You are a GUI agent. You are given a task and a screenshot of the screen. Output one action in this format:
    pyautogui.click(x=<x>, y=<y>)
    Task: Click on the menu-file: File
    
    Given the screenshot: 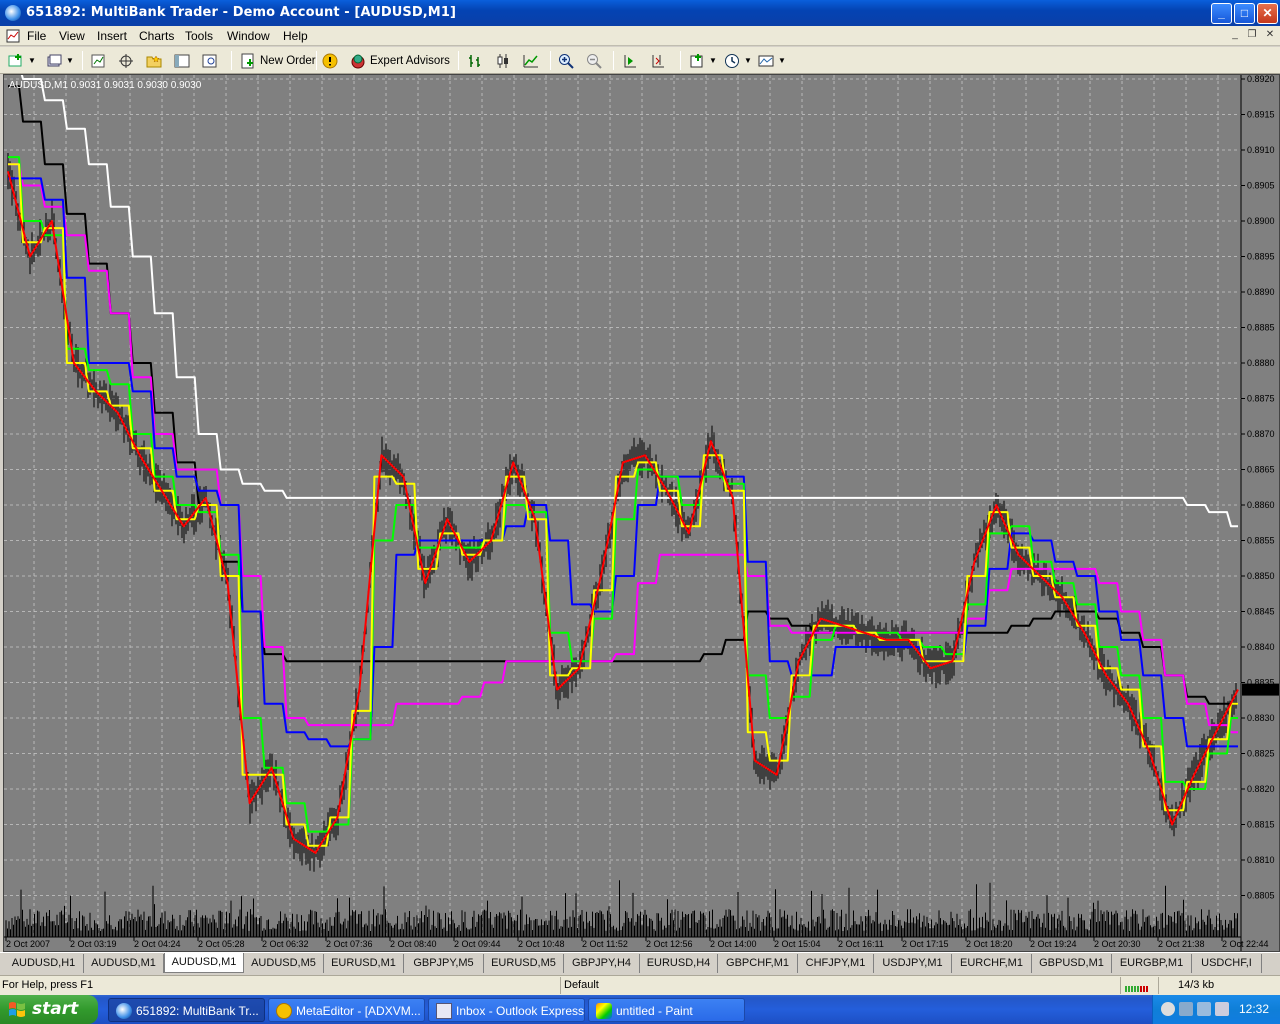 What is the action you would take?
    pyautogui.click(x=36, y=36)
    